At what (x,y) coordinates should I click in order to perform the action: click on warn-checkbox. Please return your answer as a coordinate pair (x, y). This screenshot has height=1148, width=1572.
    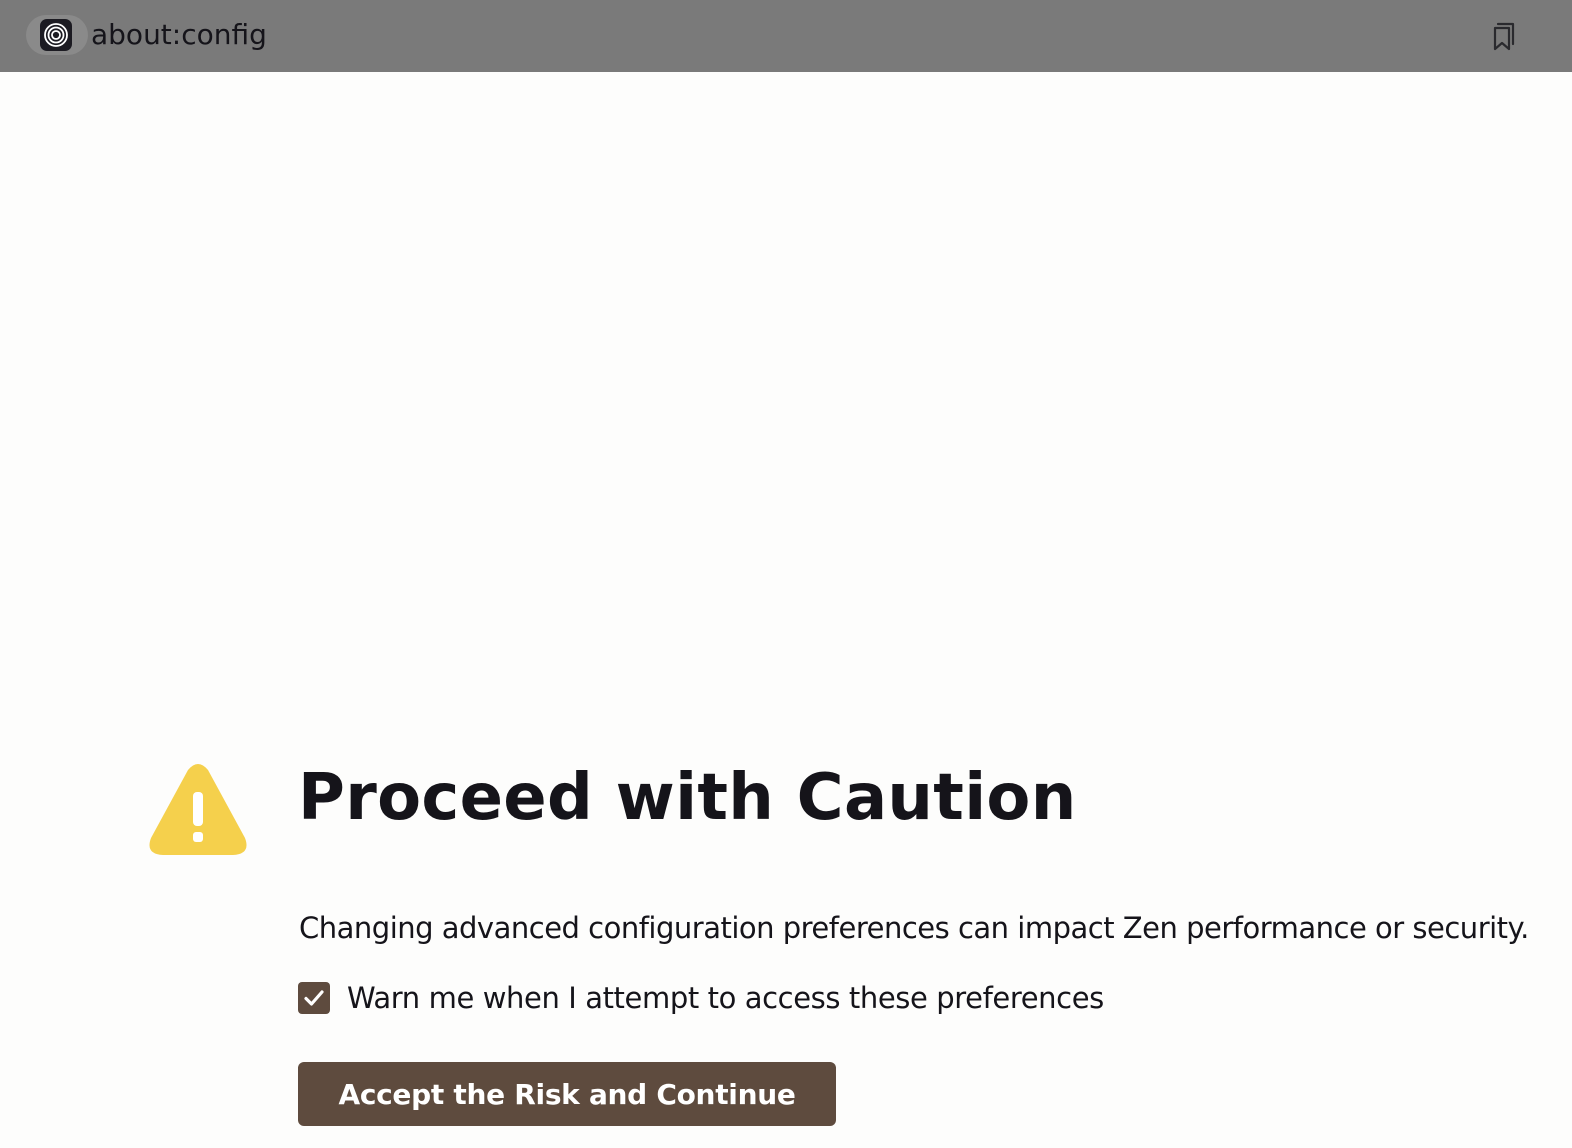
    Looking at the image, I should click on (314, 998).